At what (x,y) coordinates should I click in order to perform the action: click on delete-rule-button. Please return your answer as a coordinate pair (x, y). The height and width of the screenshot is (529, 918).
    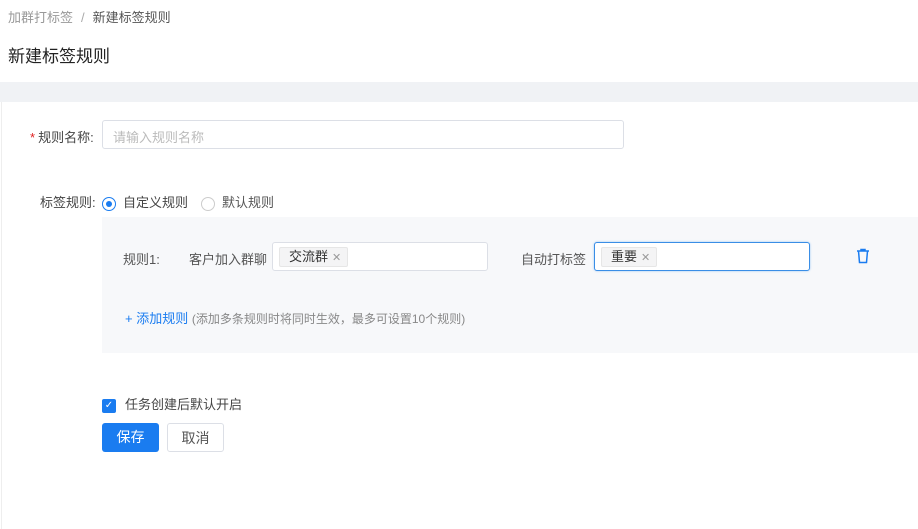
    Looking at the image, I should click on (863, 257).